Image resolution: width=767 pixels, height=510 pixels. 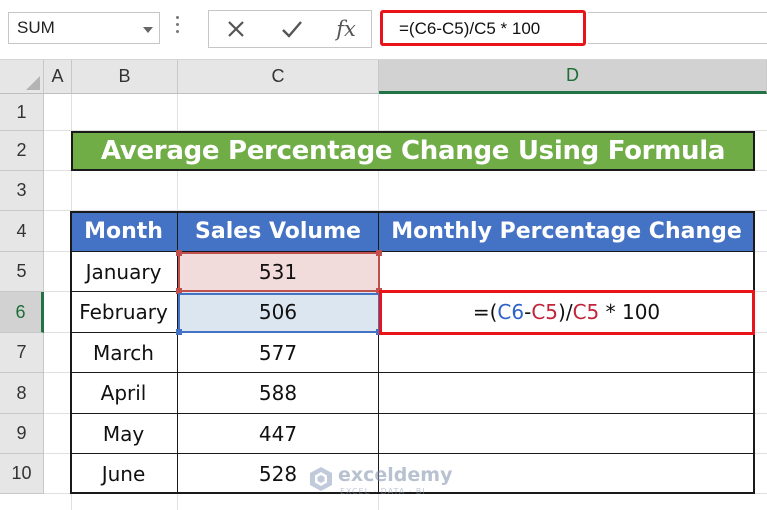 I want to click on column-header-a: A, so click(x=58, y=77).